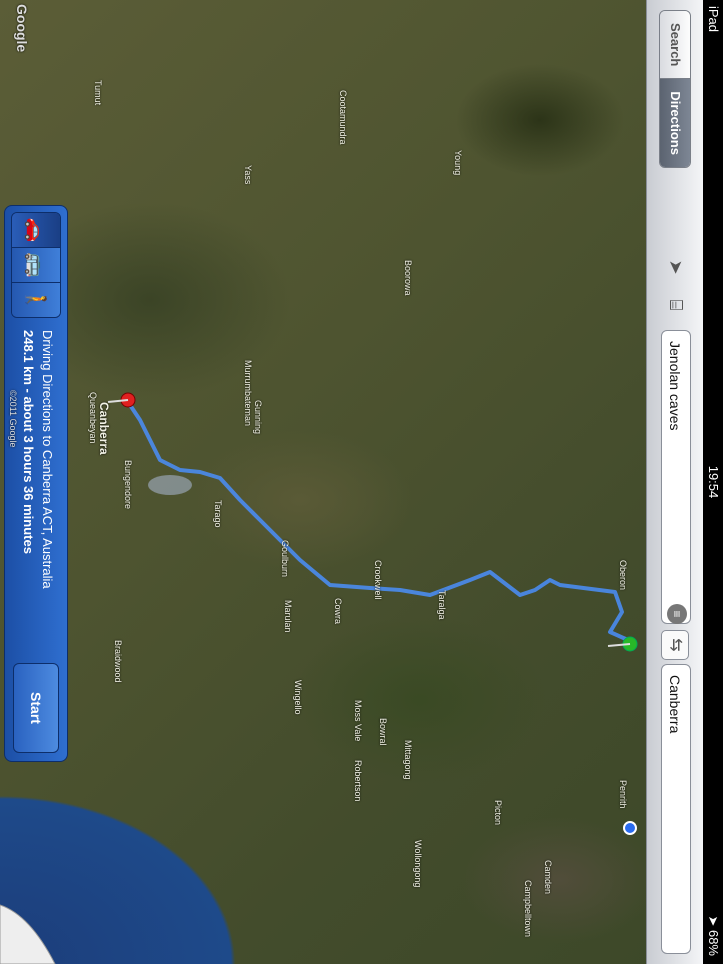 The image size is (723, 964). I want to click on map-label: Taralga, so click(442, 605).